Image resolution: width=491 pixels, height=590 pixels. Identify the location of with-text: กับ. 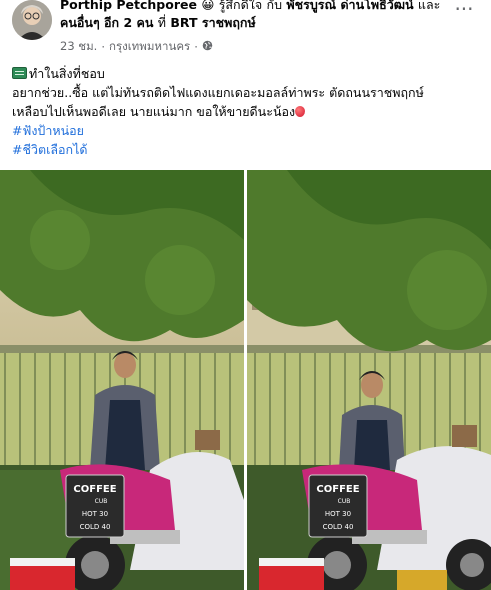
(274, 6).